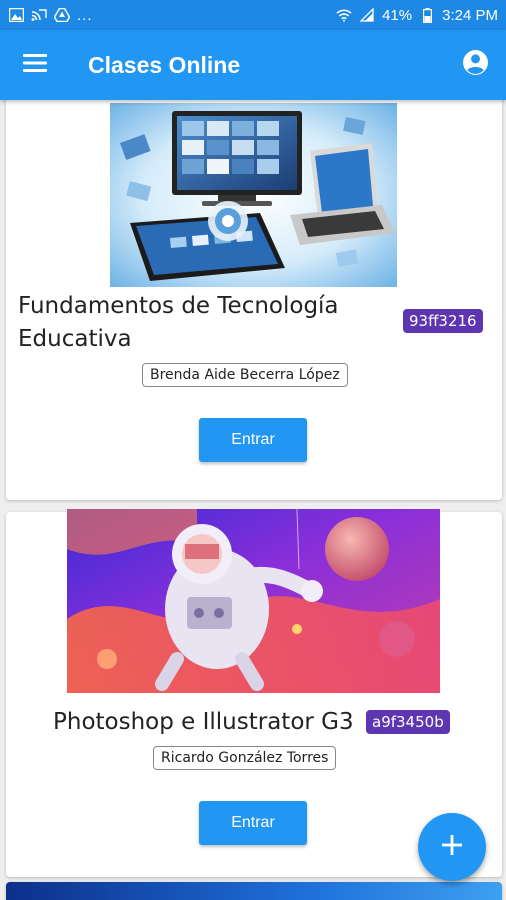  Describe the element at coordinates (344, 15) in the screenshot. I see `wifi-icon` at that location.